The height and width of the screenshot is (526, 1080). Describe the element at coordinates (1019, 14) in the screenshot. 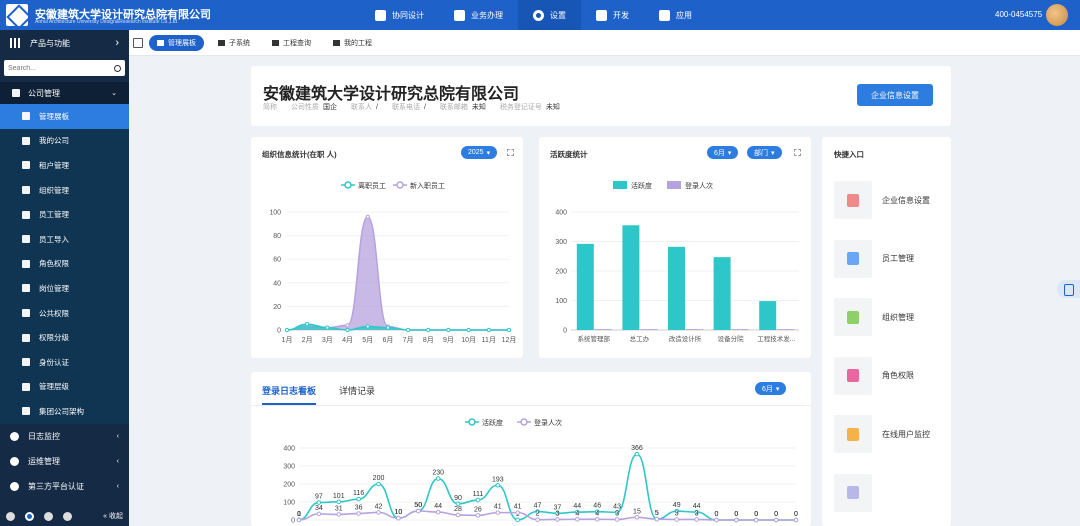

I see `phone-number: 400-0454575` at that location.